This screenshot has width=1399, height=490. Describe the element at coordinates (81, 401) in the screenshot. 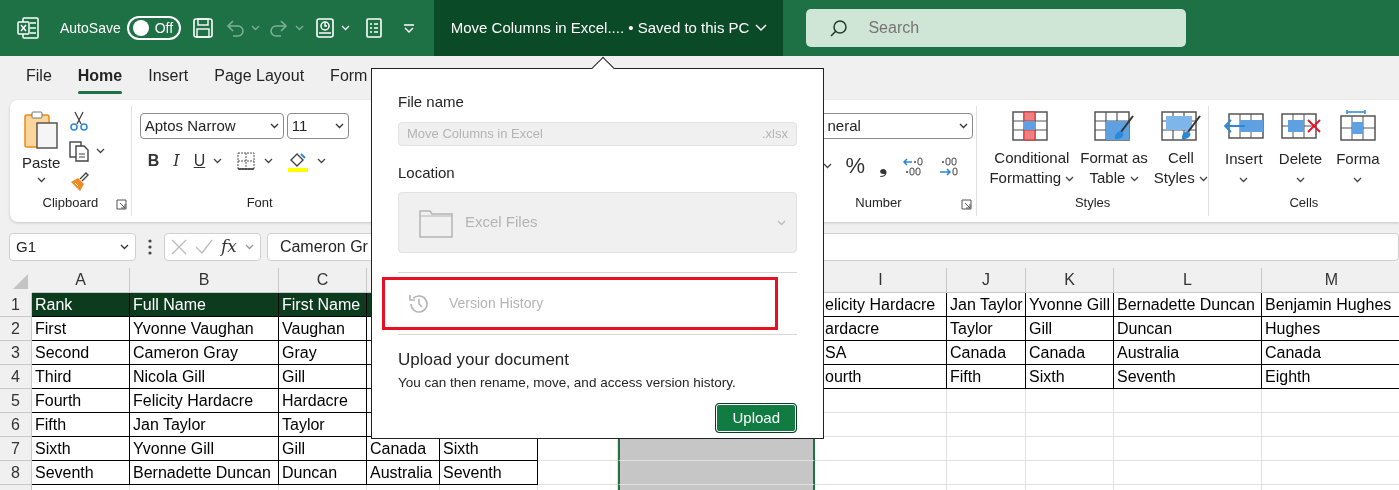

I see `table-cell: Fourth` at that location.